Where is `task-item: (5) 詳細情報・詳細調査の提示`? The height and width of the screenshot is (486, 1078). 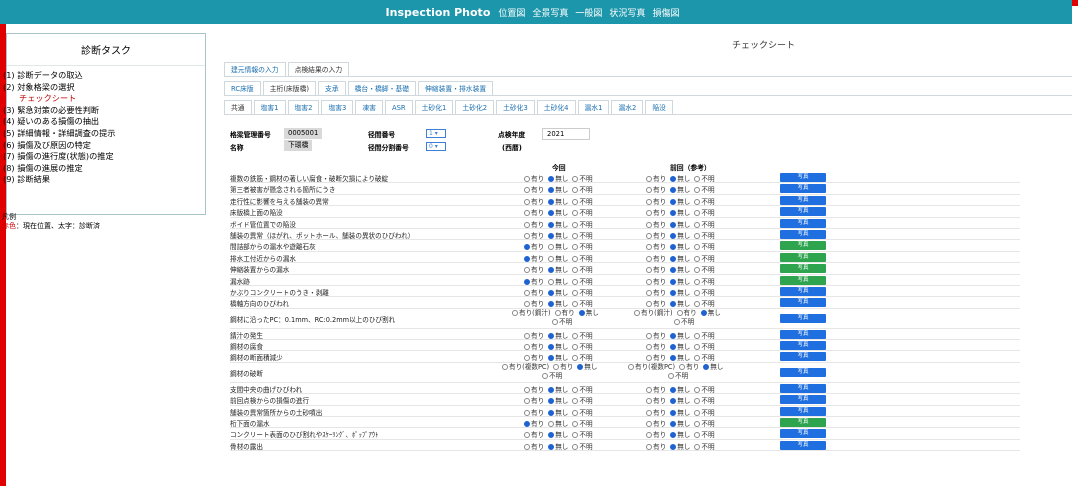
task-item: (5) 詳細情報・詳細調査の提示 is located at coordinates (59, 134).